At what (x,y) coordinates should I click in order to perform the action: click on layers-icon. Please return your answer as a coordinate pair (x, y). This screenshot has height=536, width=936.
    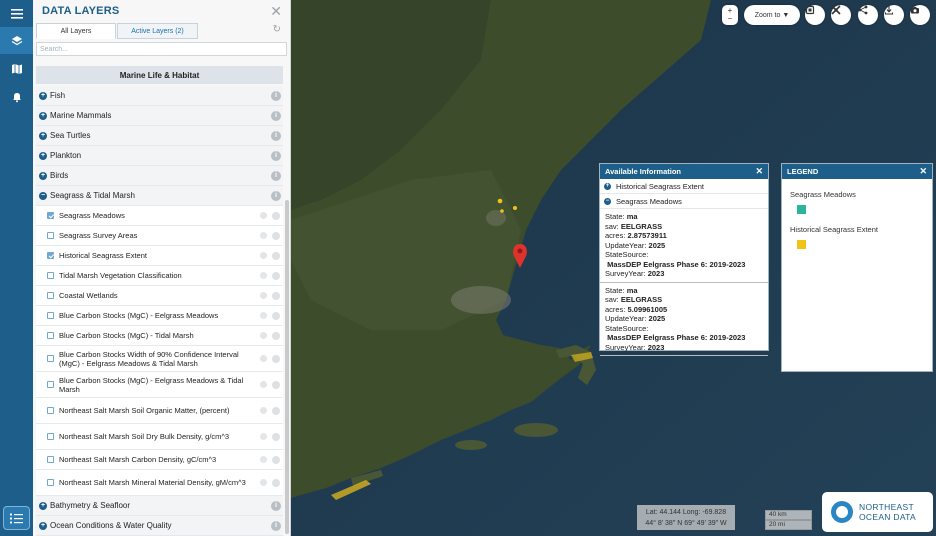
    Looking at the image, I should click on (16, 40).